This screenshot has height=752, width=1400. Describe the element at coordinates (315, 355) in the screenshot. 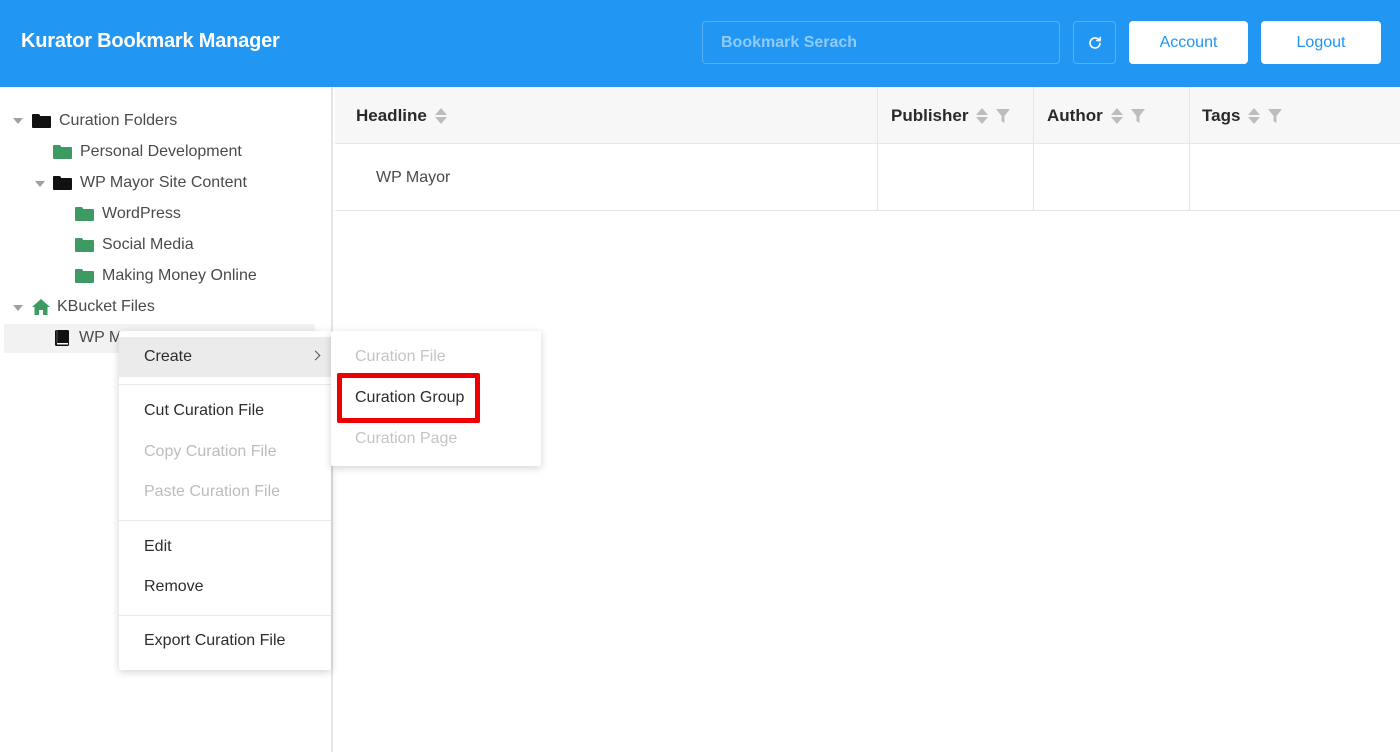

I see `chevron-right-icon` at that location.